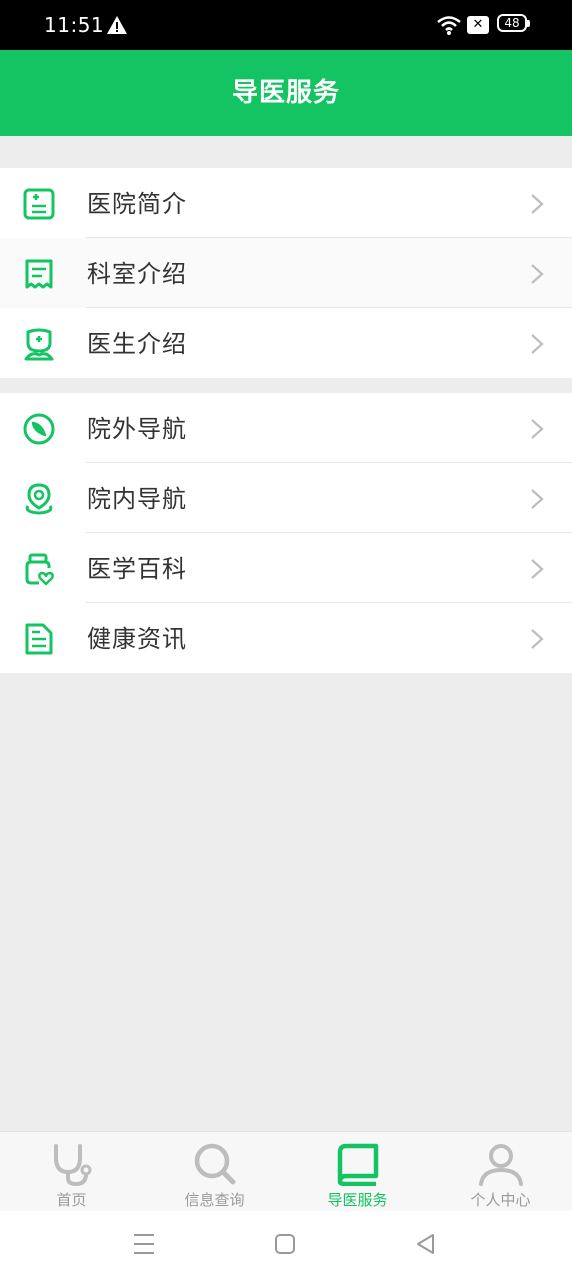 This screenshot has width=572, height=1280. I want to click on menu-item-label: 健康资讯, so click(137, 639).